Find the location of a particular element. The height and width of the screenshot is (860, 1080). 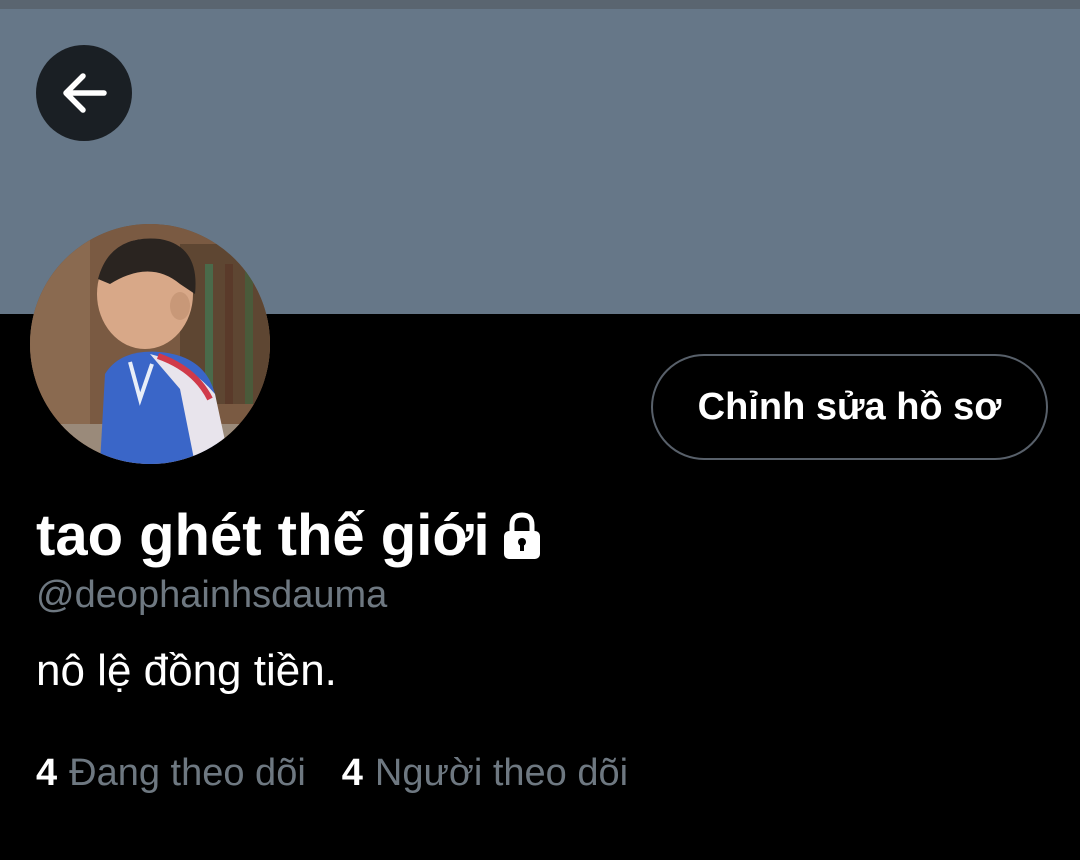

avatar-photo is located at coordinates (150, 344).